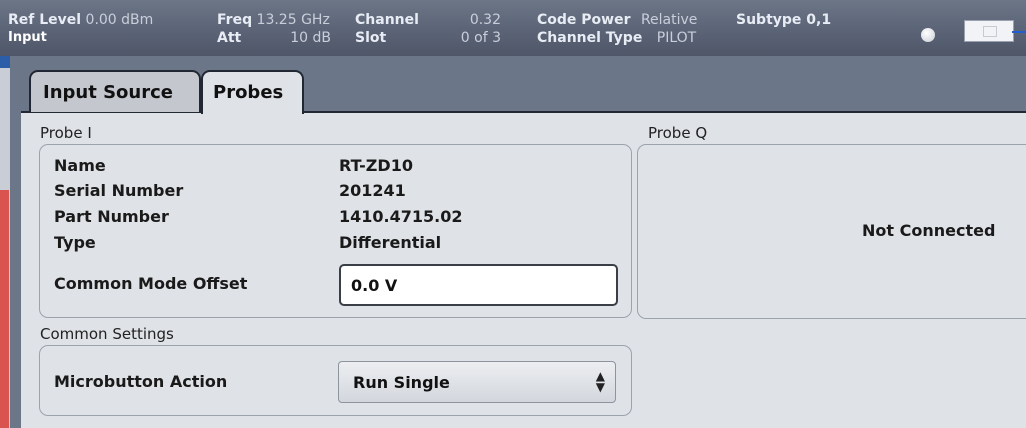 Image resolution: width=1026 pixels, height=428 pixels. I want to click on status-led-icon, so click(928, 35).